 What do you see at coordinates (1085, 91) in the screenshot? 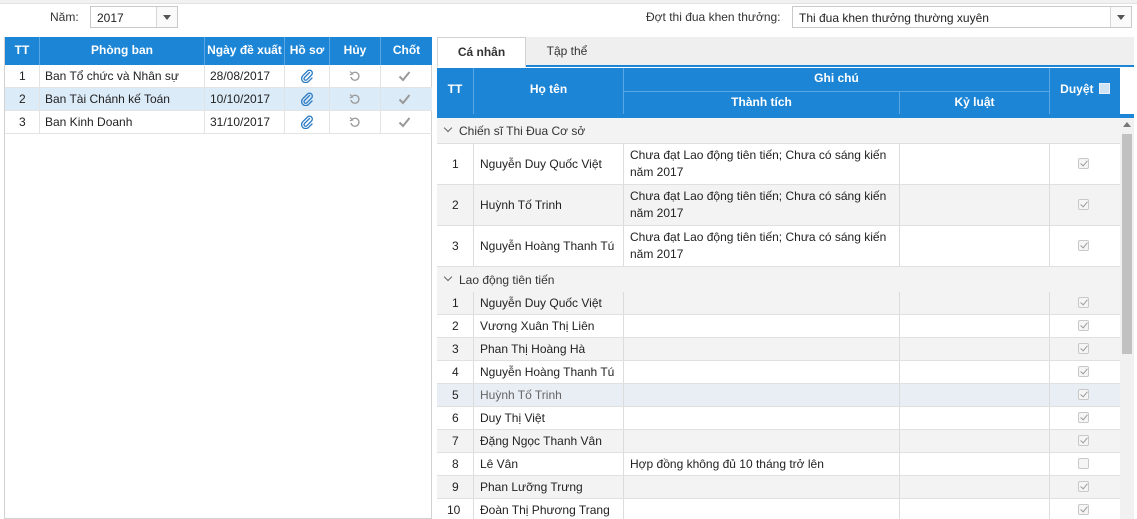
I see `col-approve: Duyệt` at bounding box center [1085, 91].